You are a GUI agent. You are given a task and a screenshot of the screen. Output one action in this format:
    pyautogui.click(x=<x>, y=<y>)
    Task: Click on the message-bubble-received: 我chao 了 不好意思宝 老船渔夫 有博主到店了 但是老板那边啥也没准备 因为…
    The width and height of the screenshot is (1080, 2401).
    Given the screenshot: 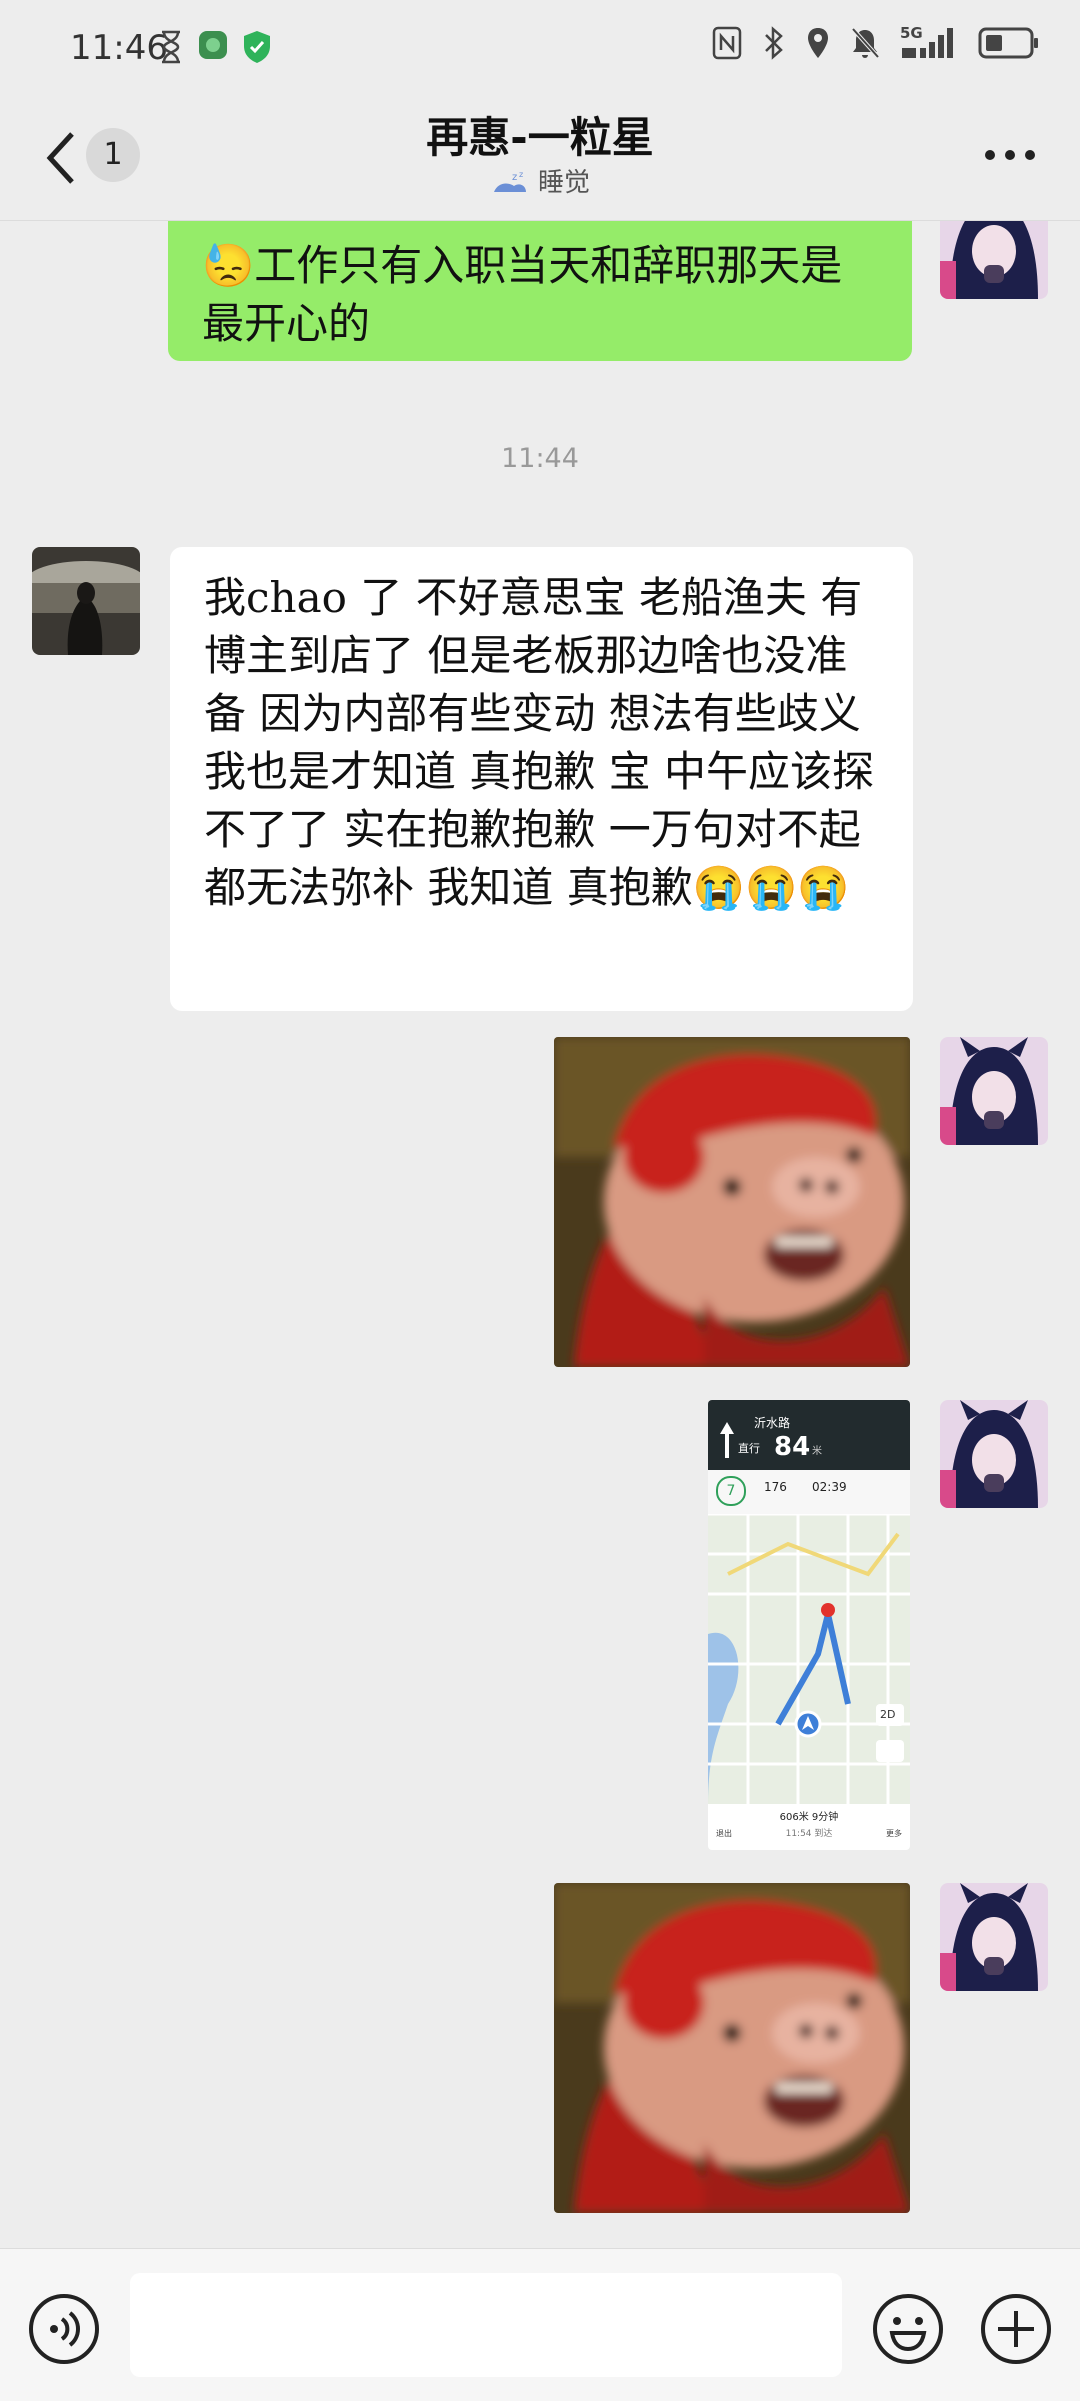 What is the action you would take?
    pyautogui.click(x=541, y=779)
    